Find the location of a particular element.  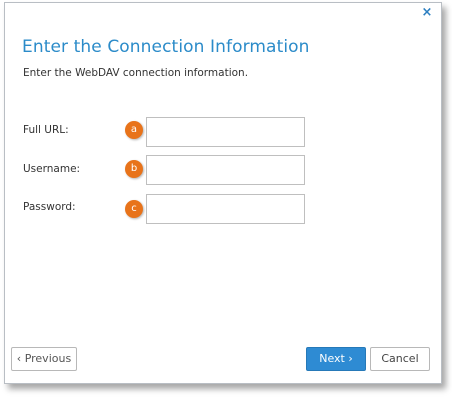

close-icon: × is located at coordinates (427, 13).